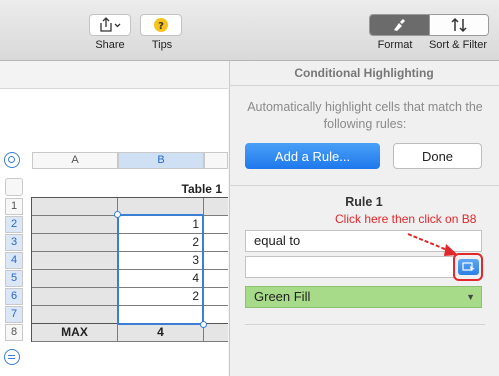 This screenshot has height=376, width=499. Describe the element at coordinates (470, 297) in the screenshot. I see `chevron-down-icon: ▼` at that location.